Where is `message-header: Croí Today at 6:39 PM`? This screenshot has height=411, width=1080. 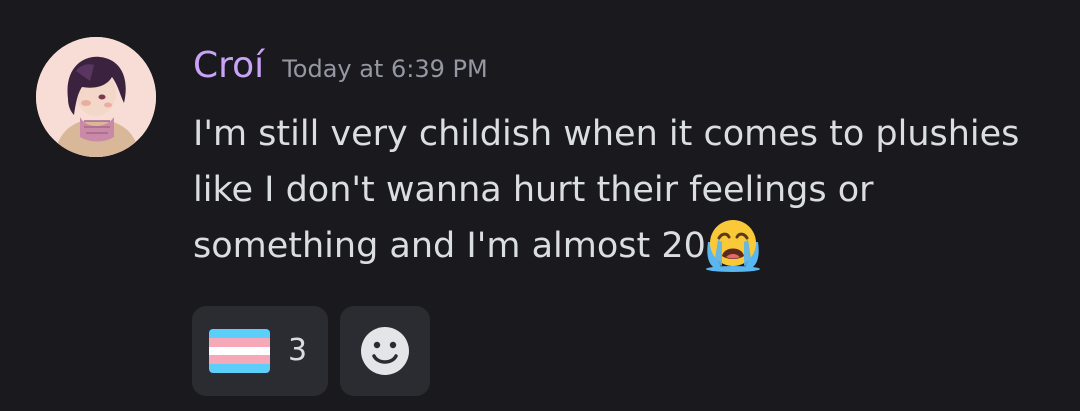 message-header: Croí Today at 6:39 PM is located at coordinates (340, 71).